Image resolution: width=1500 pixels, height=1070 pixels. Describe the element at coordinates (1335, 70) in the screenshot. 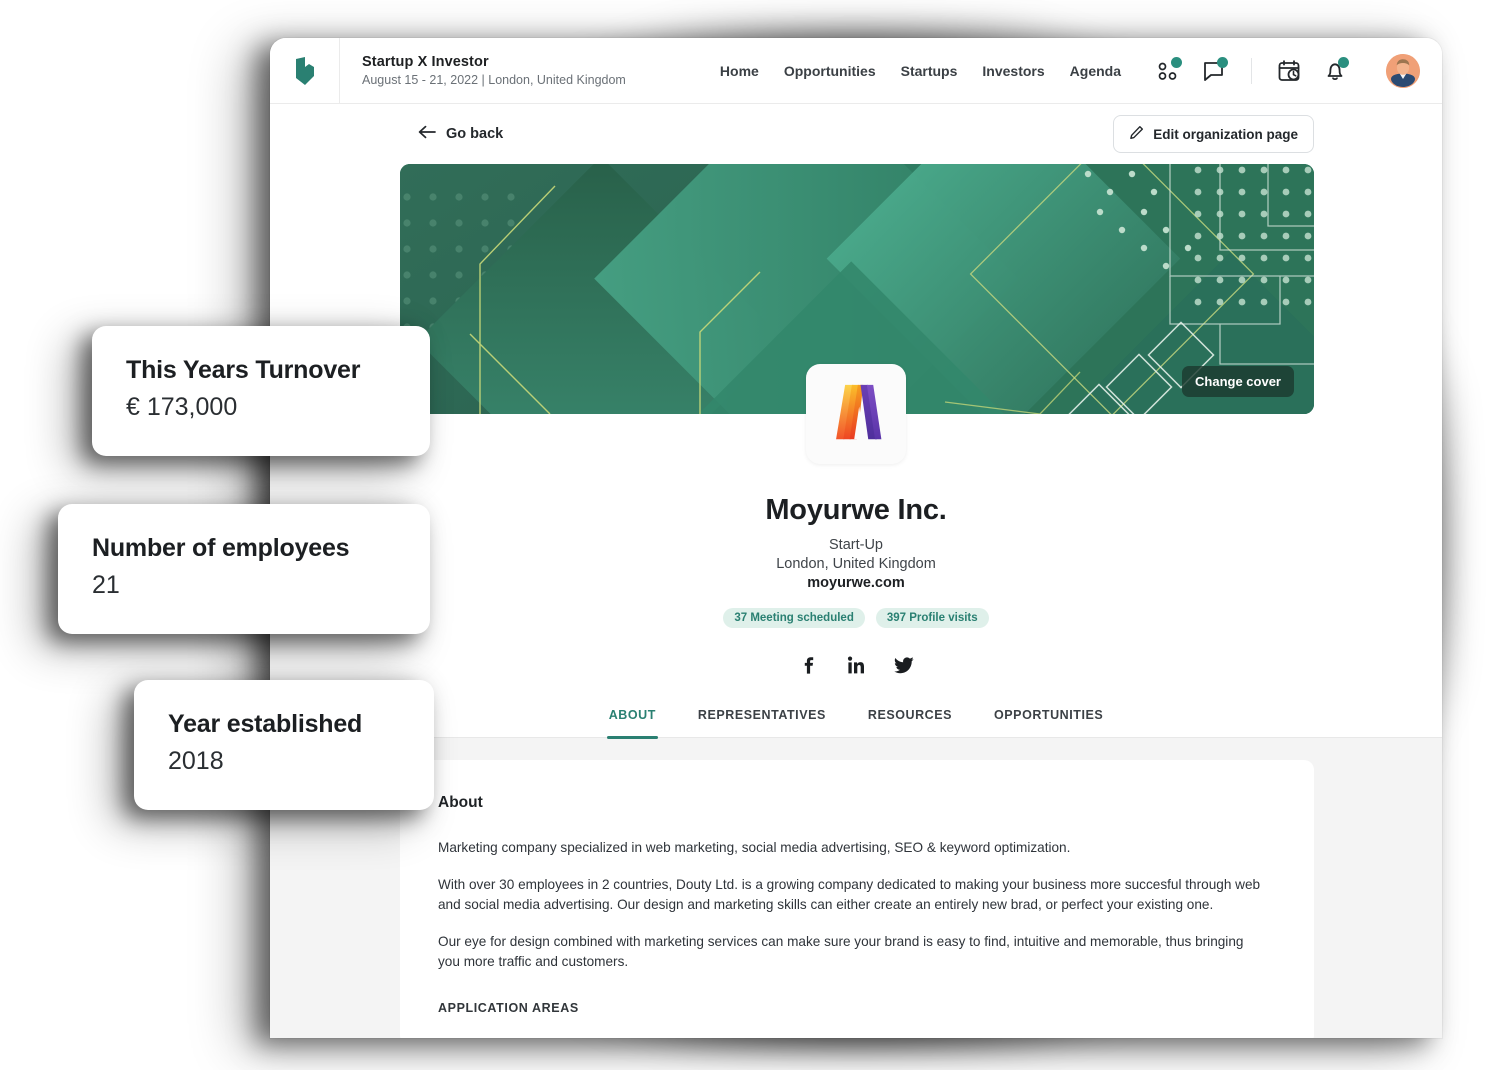

I see `notification-bell-icon` at that location.